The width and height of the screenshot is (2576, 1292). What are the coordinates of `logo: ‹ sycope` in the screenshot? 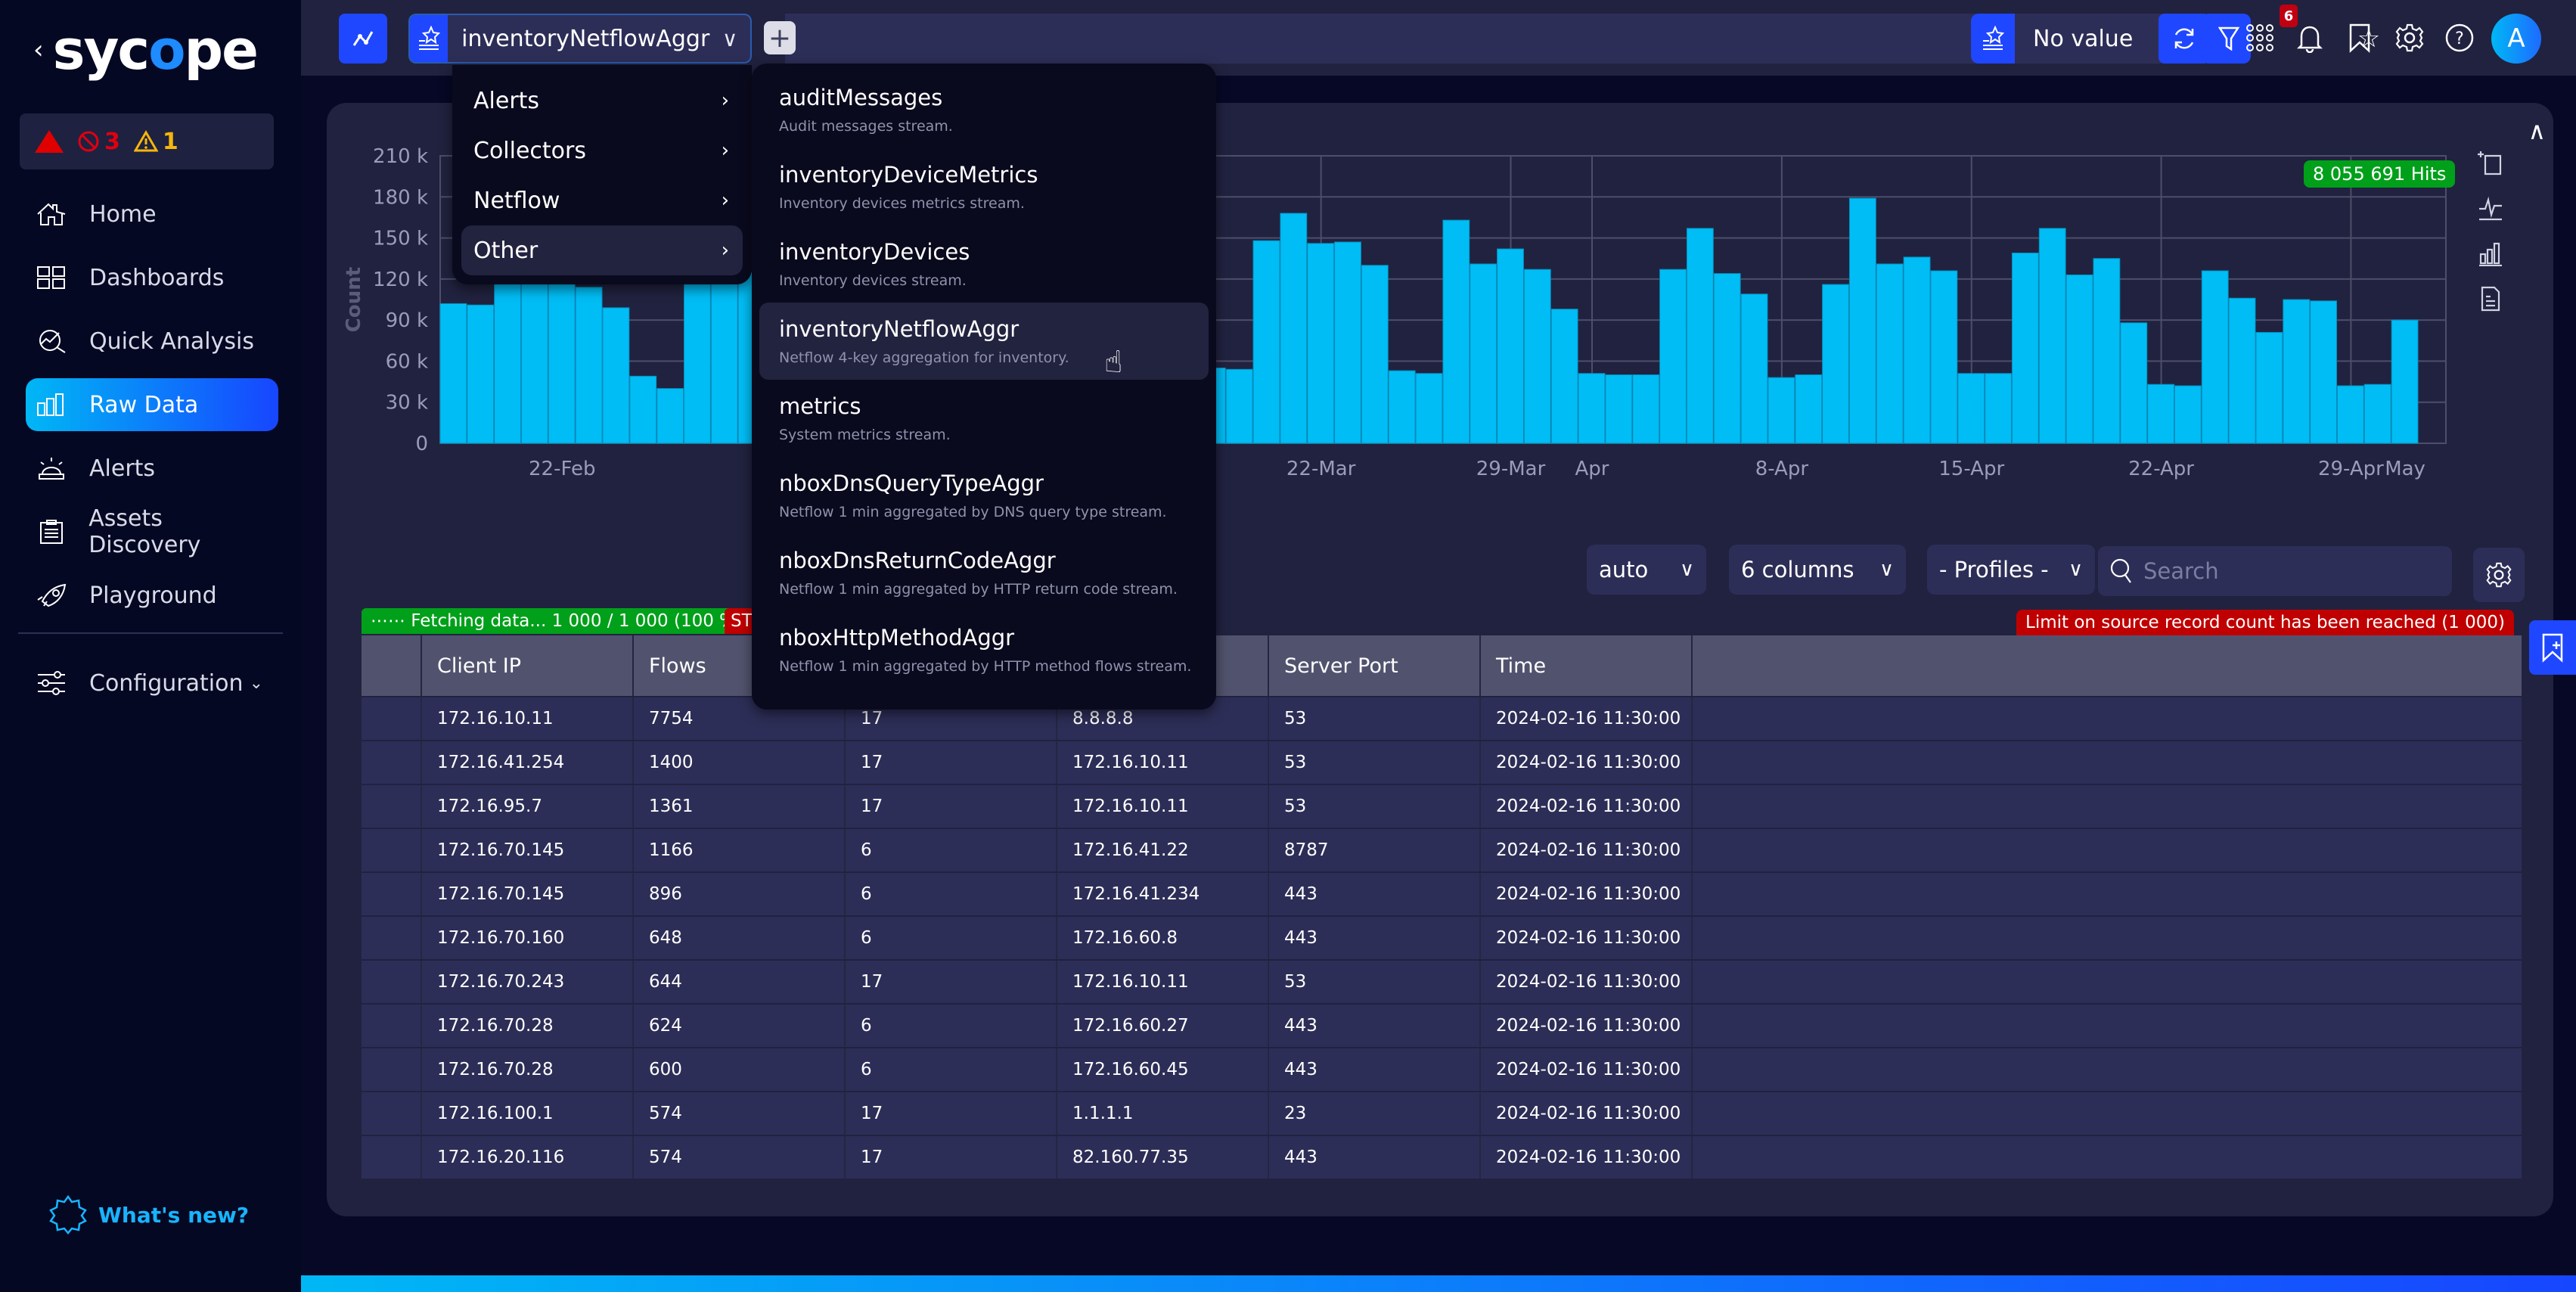 It's located at (146, 50).